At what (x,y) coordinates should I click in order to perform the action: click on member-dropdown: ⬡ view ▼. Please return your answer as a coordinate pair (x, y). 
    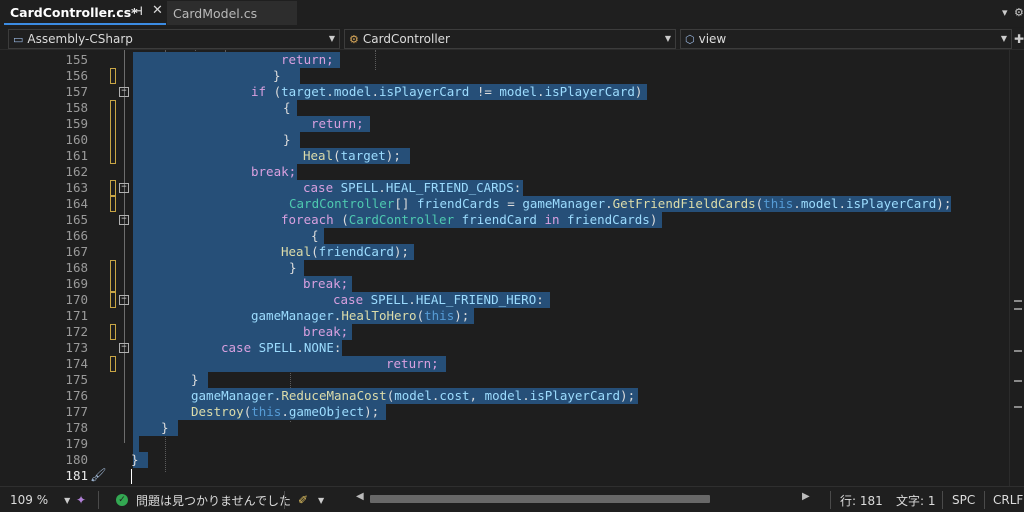
    Looking at the image, I should click on (846, 39).